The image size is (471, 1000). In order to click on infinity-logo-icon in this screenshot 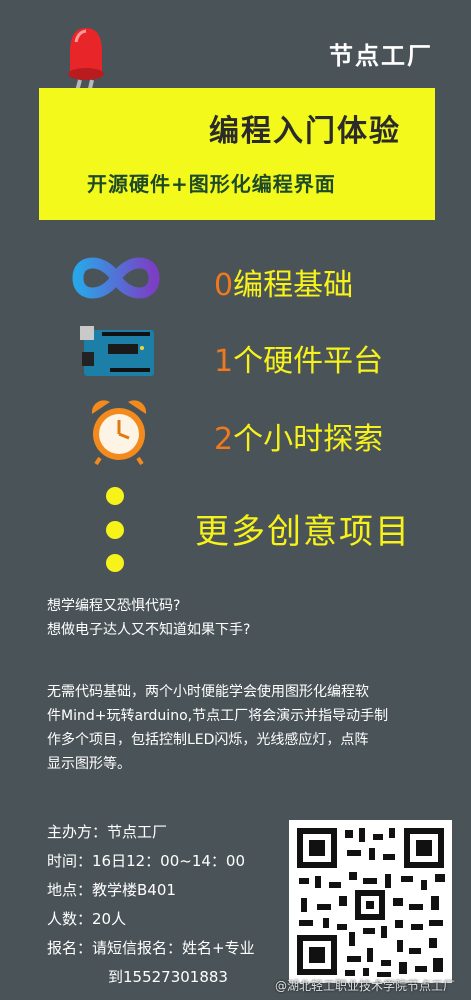, I will do `click(116, 278)`.